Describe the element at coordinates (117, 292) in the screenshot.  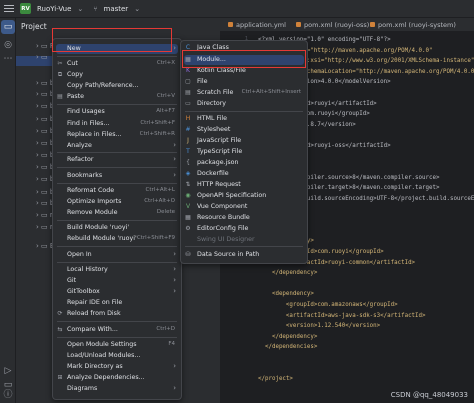
I see `menu-item-gittoolbox: GitToolbox ›` at that location.